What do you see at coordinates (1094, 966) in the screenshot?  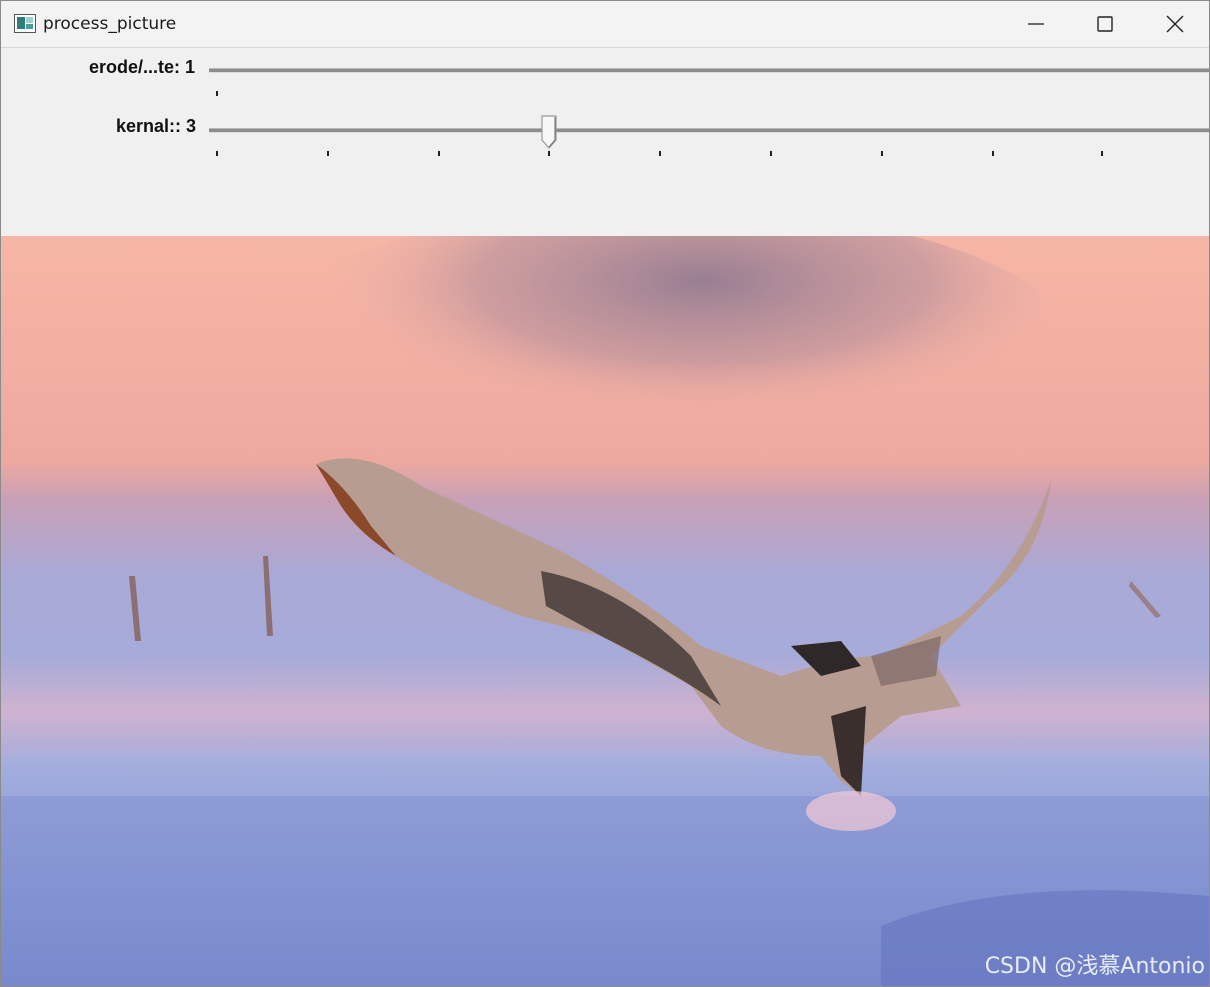 I see `csdn-watermark: CSDN @浅慕Antonio` at bounding box center [1094, 966].